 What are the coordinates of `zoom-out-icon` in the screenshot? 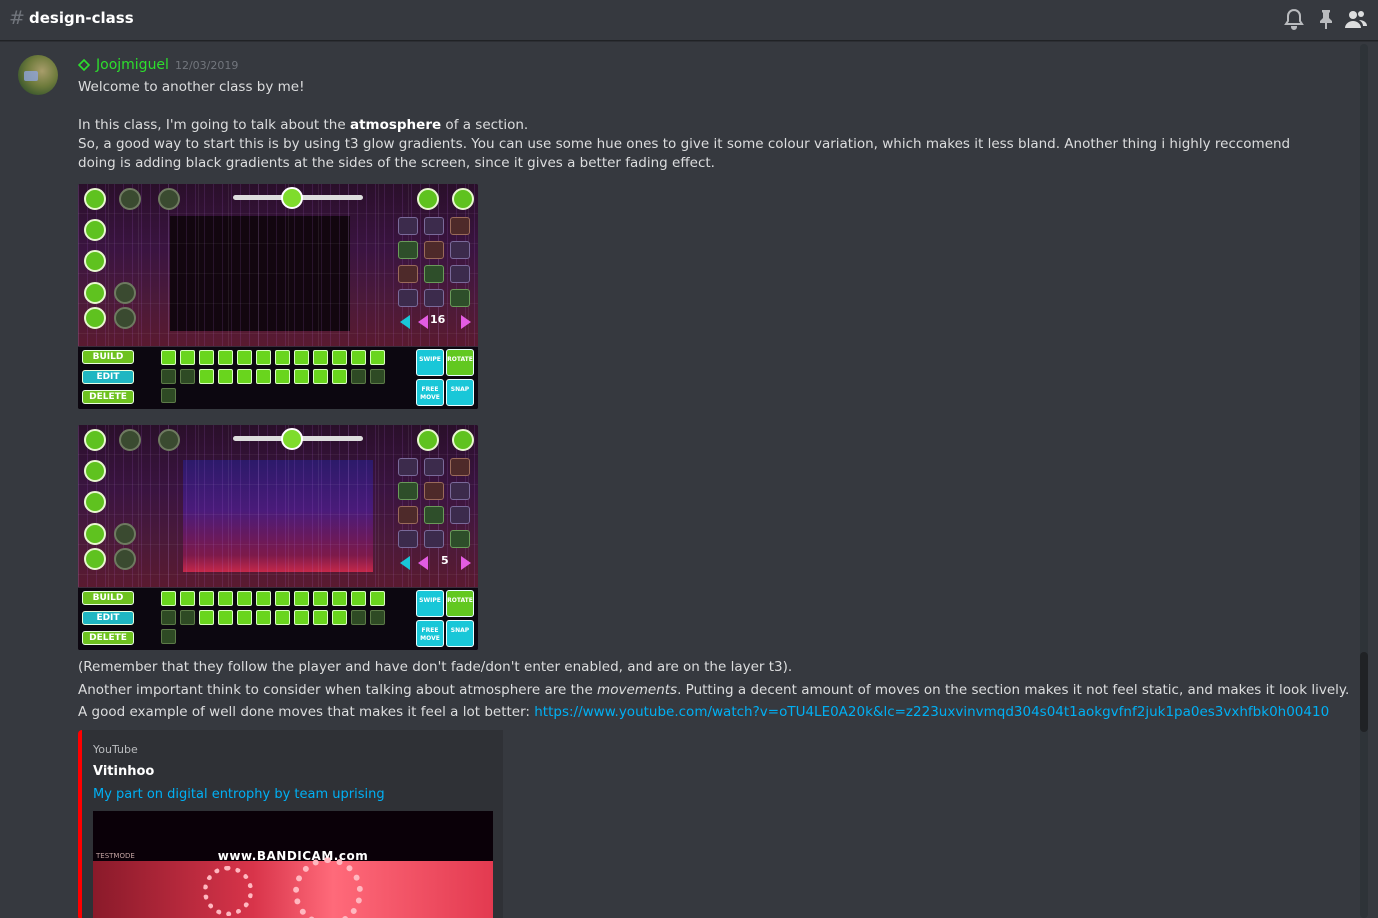 It's located at (95, 318).